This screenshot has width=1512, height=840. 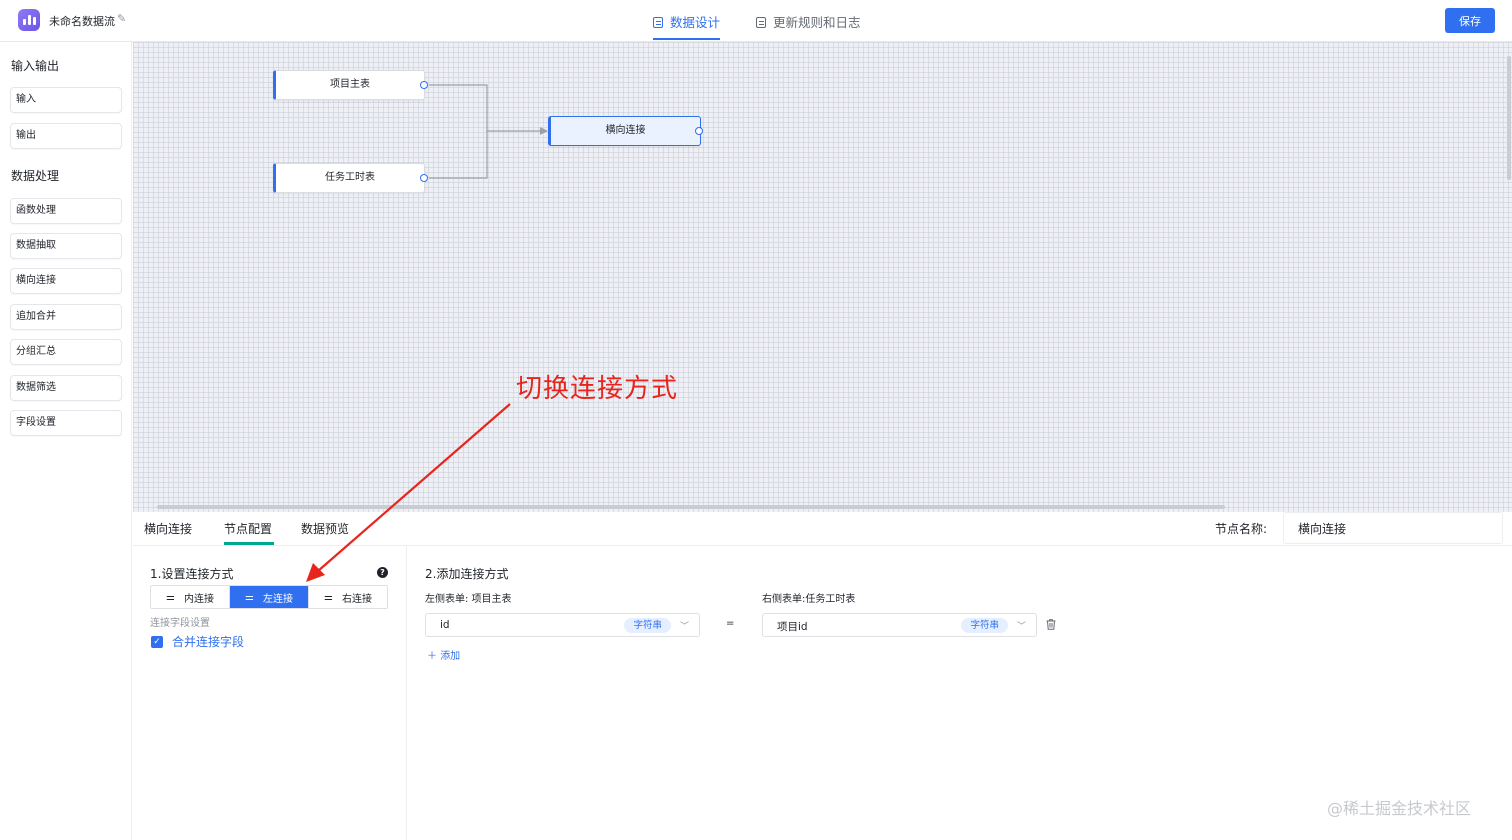 What do you see at coordinates (66, 388) in the screenshot?
I see `palette-item-filter: 数据筛选` at bounding box center [66, 388].